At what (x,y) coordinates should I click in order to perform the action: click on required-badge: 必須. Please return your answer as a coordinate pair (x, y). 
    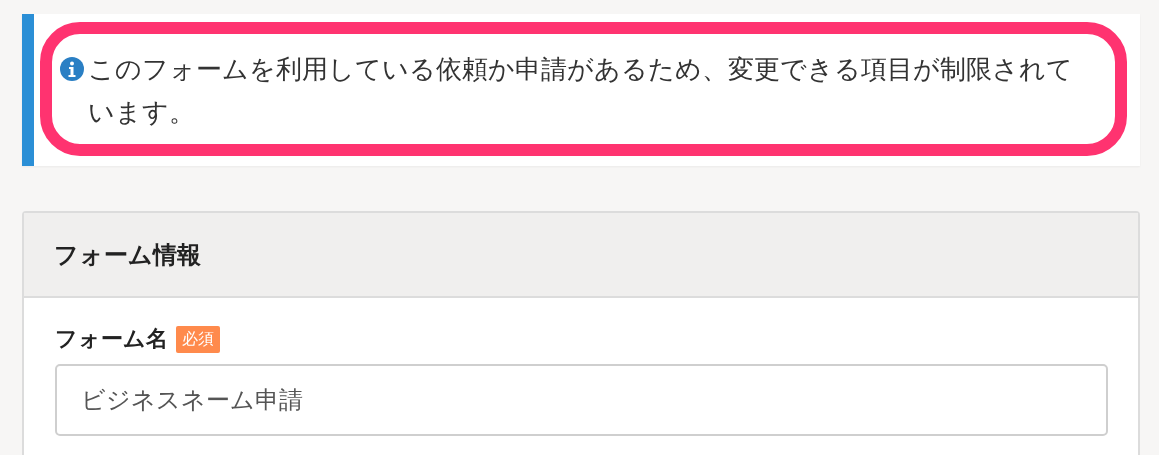
    Looking at the image, I should click on (198, 339).